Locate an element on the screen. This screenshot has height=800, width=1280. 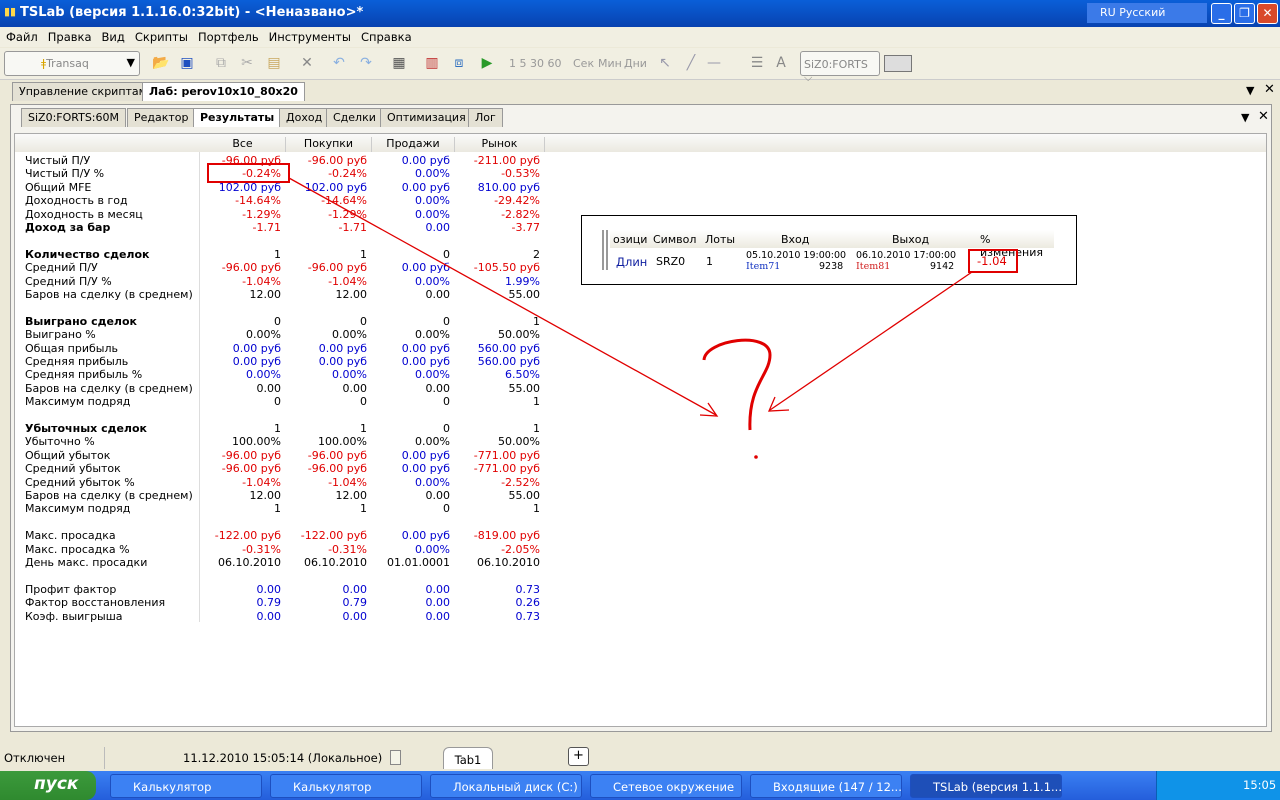
menu-portfolio: Портфель is located at coordinates (227, 35).